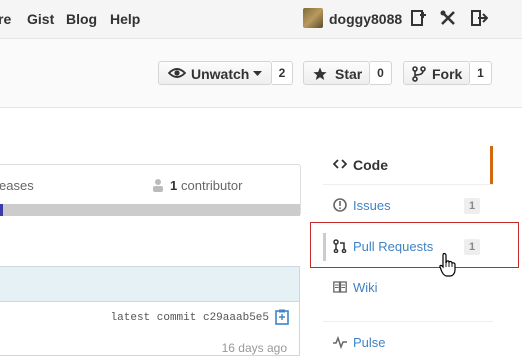 This screenshot has height=362, width=522. I want to click on star-icon, so click(320, 73).